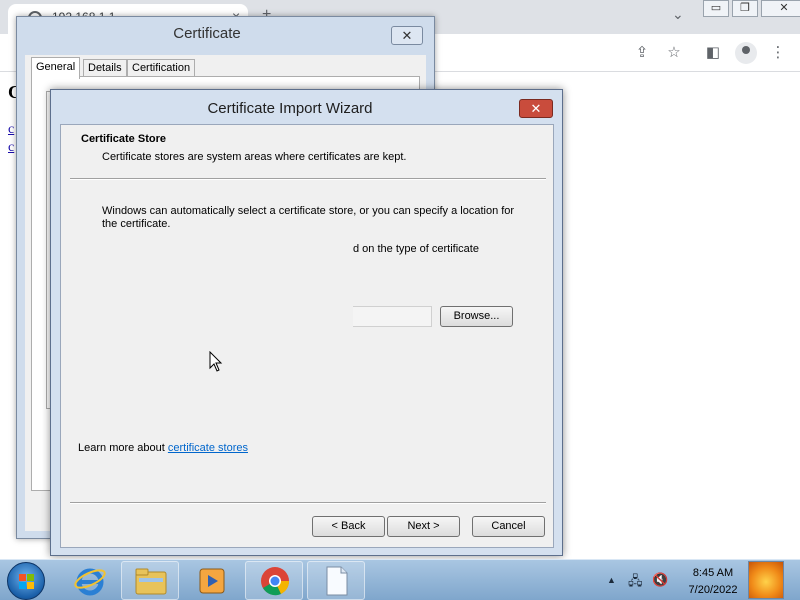 This screenshot has height=600, width=800. Describe the element at coordinates (674, 53) in the screenshot. I see `bookmark-star-icon: ☆` at that location.